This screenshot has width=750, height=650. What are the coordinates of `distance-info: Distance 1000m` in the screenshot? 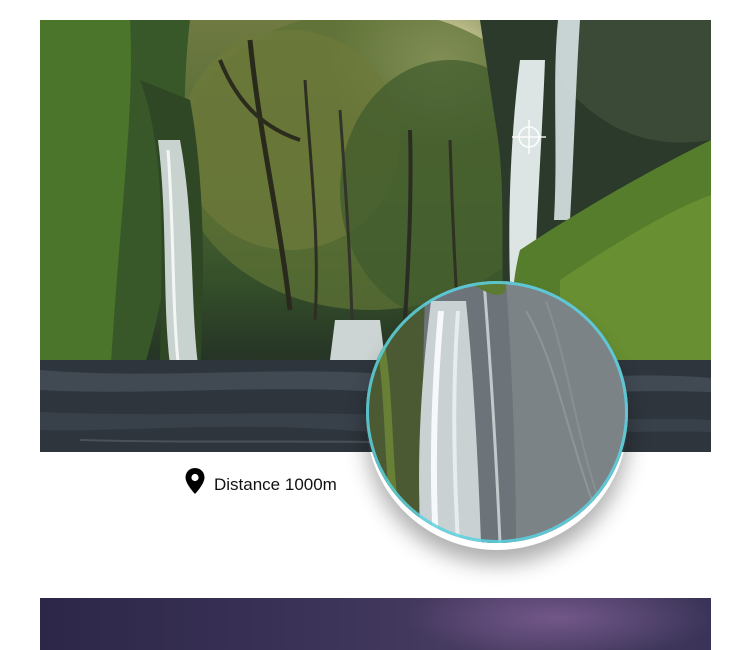 It's located at (260, 481).